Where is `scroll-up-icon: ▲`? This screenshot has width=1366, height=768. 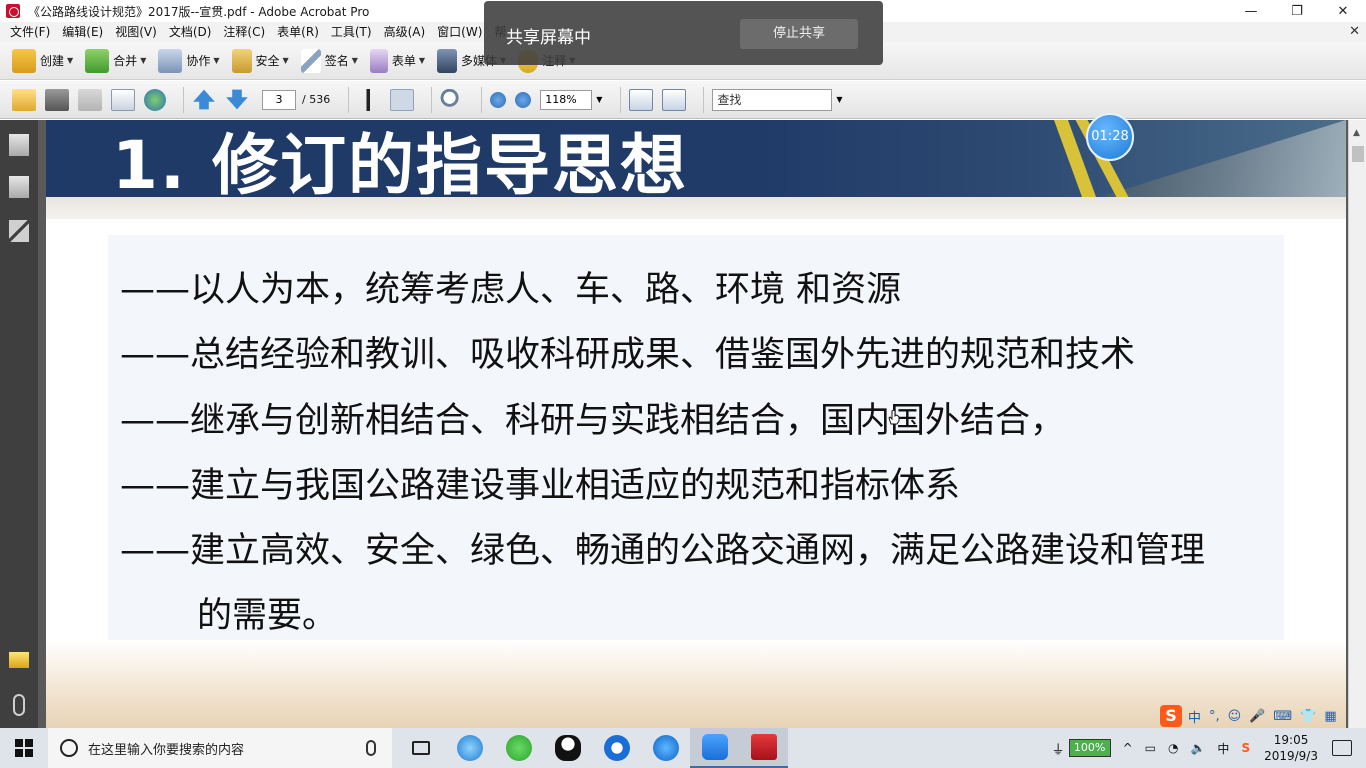 scroll-up-icon: ▲ is located at coordinates (1356, 133).